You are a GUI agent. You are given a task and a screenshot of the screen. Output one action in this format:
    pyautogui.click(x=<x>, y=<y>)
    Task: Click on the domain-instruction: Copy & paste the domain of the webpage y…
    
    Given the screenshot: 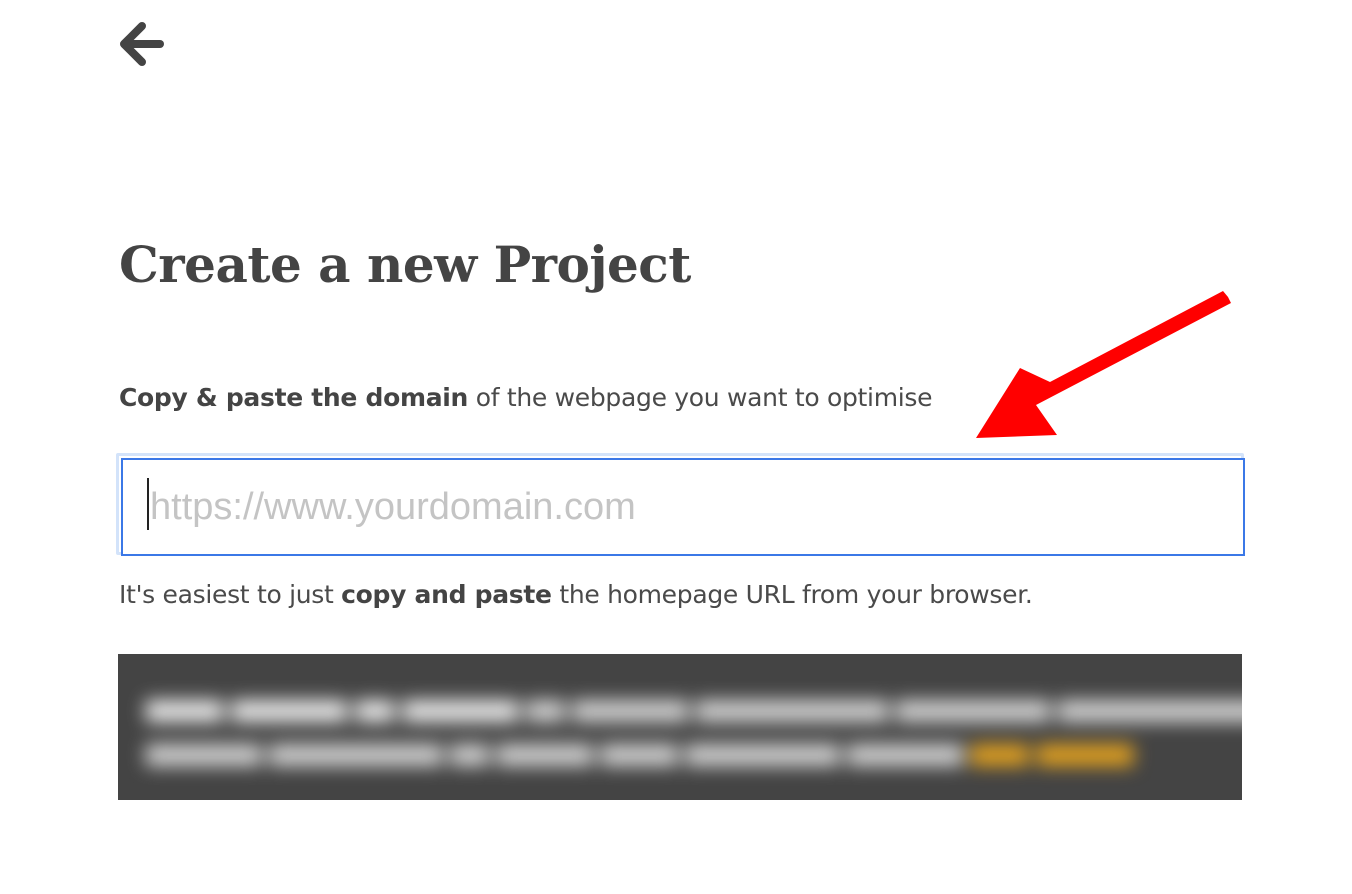 What is the action you would take?
    pyautogui.click(x=526, y=398)
    